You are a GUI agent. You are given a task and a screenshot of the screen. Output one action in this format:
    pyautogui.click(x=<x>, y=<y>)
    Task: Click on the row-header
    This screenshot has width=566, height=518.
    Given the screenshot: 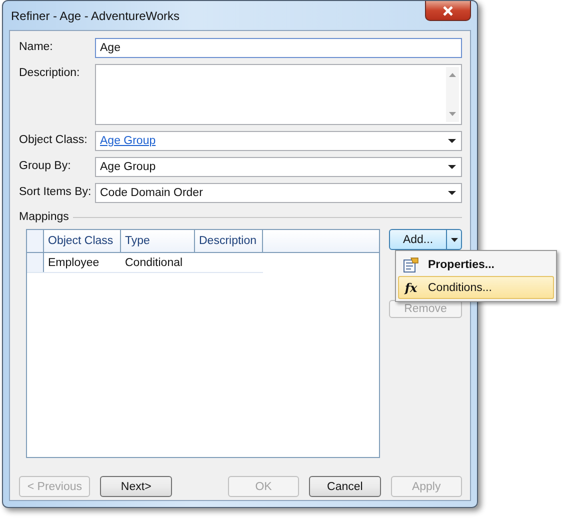 What is the action you would take?
    pyautogui.click(x=35, y=262)
    